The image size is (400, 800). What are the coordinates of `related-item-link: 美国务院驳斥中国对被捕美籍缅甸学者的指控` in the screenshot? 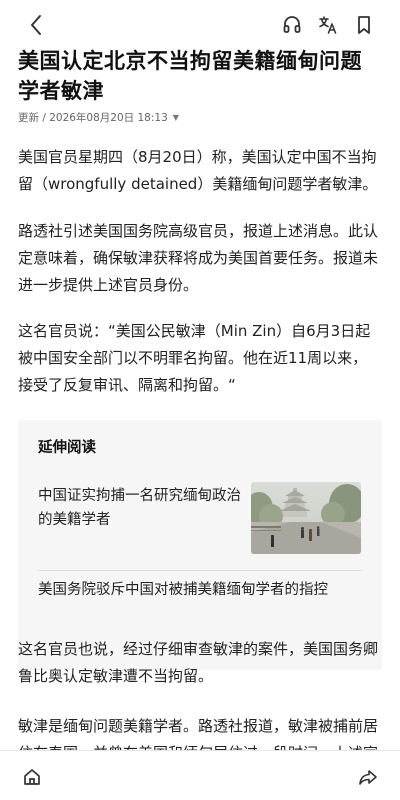 It's located at (183, 590).